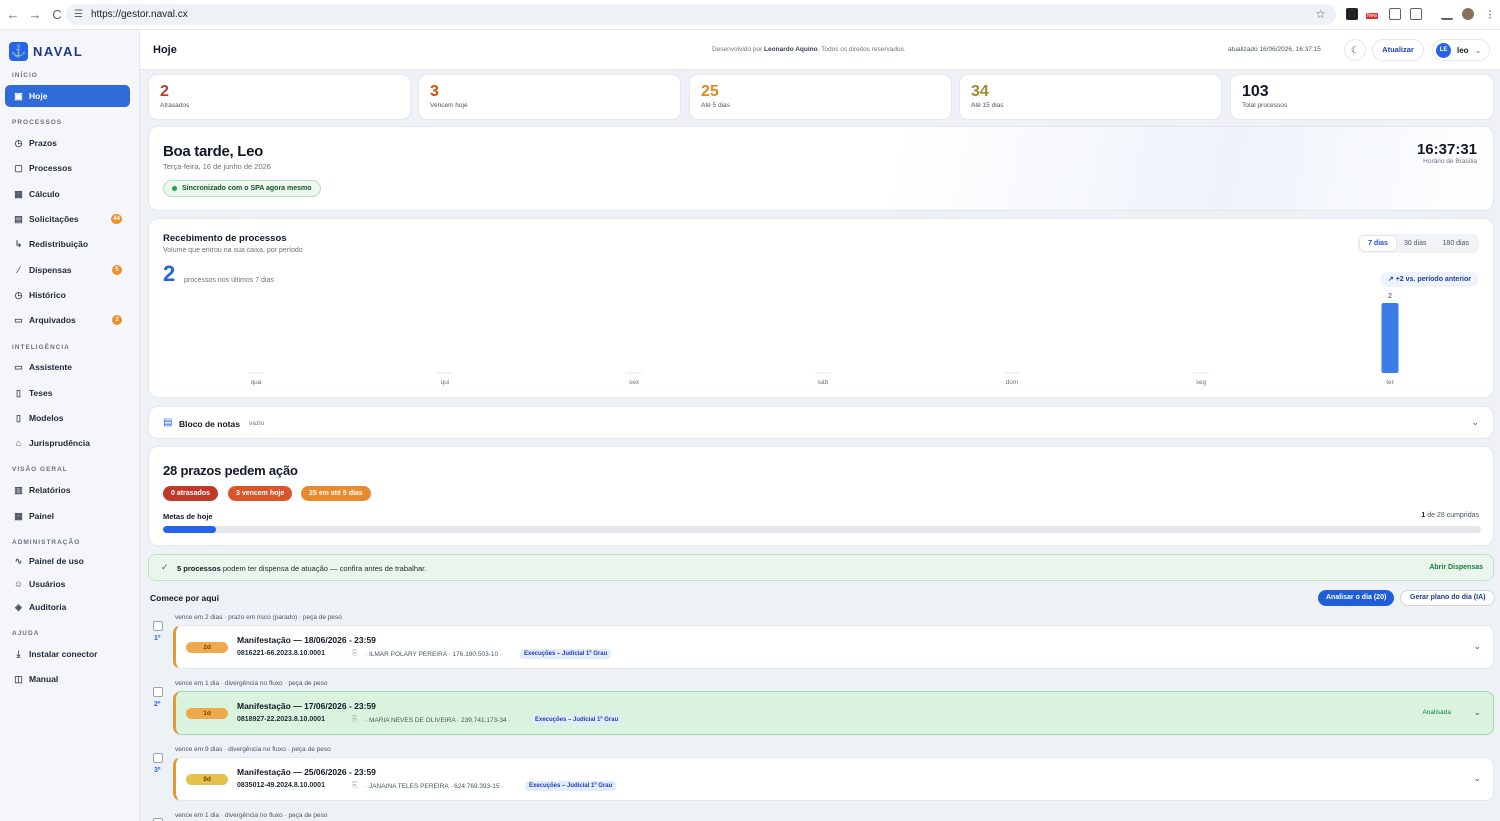  I want to click on sidebar-item-prazos: ◷ Prazos, so click(67, 143).